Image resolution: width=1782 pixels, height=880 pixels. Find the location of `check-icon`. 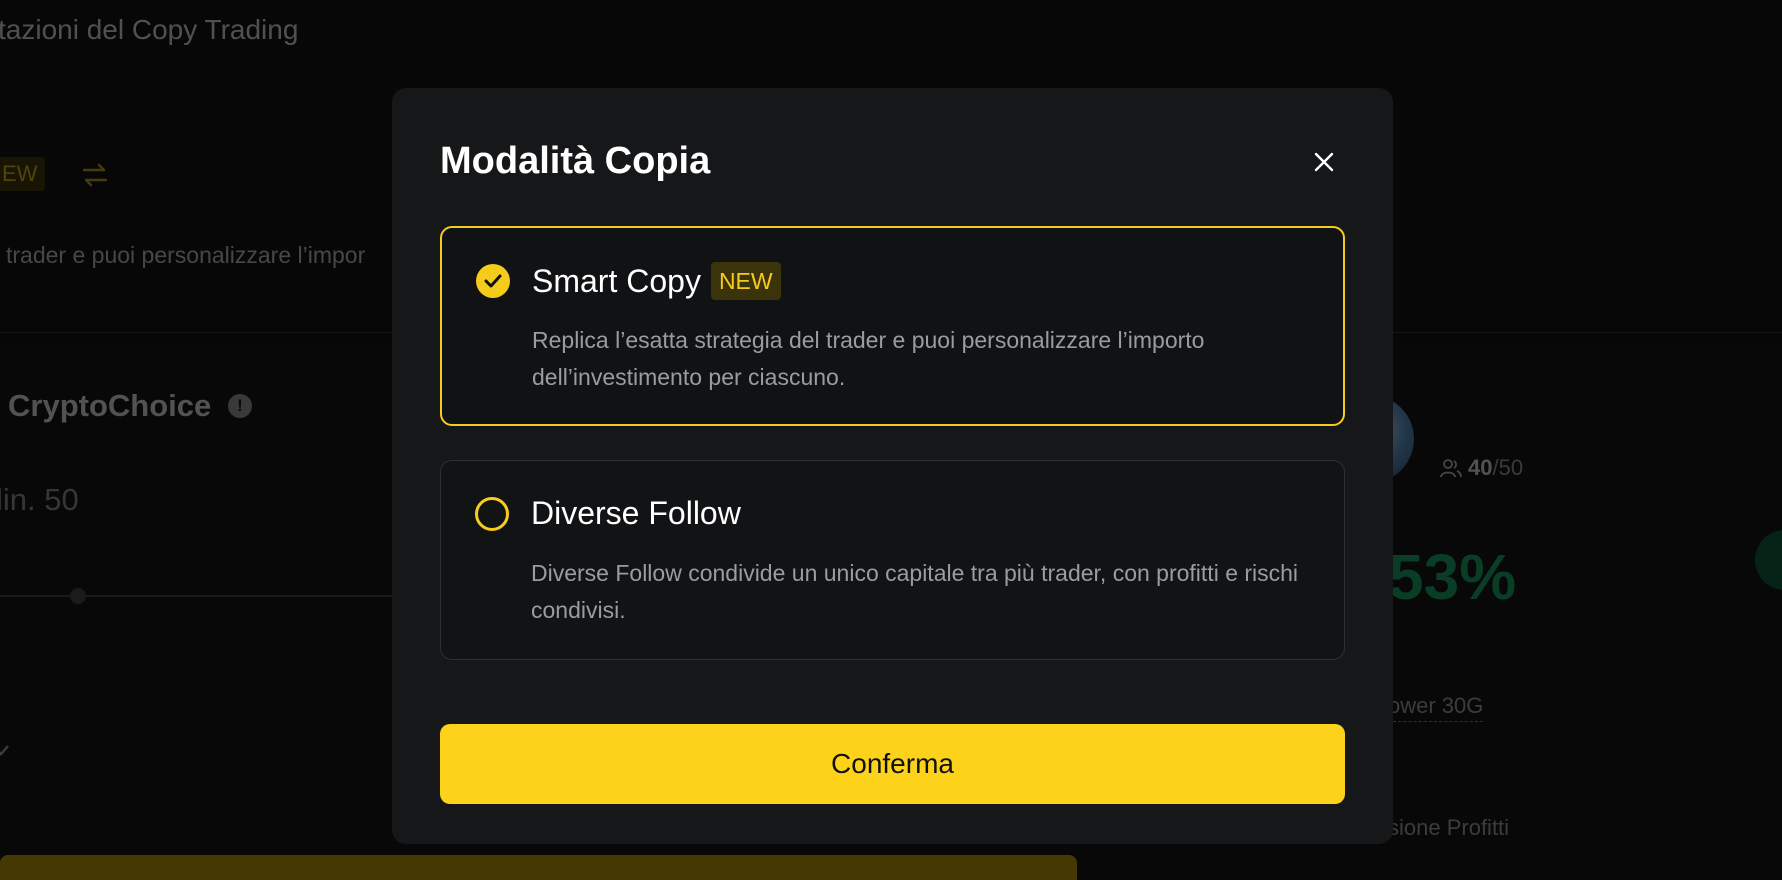

check-icon is located at coordinates (493, 281).